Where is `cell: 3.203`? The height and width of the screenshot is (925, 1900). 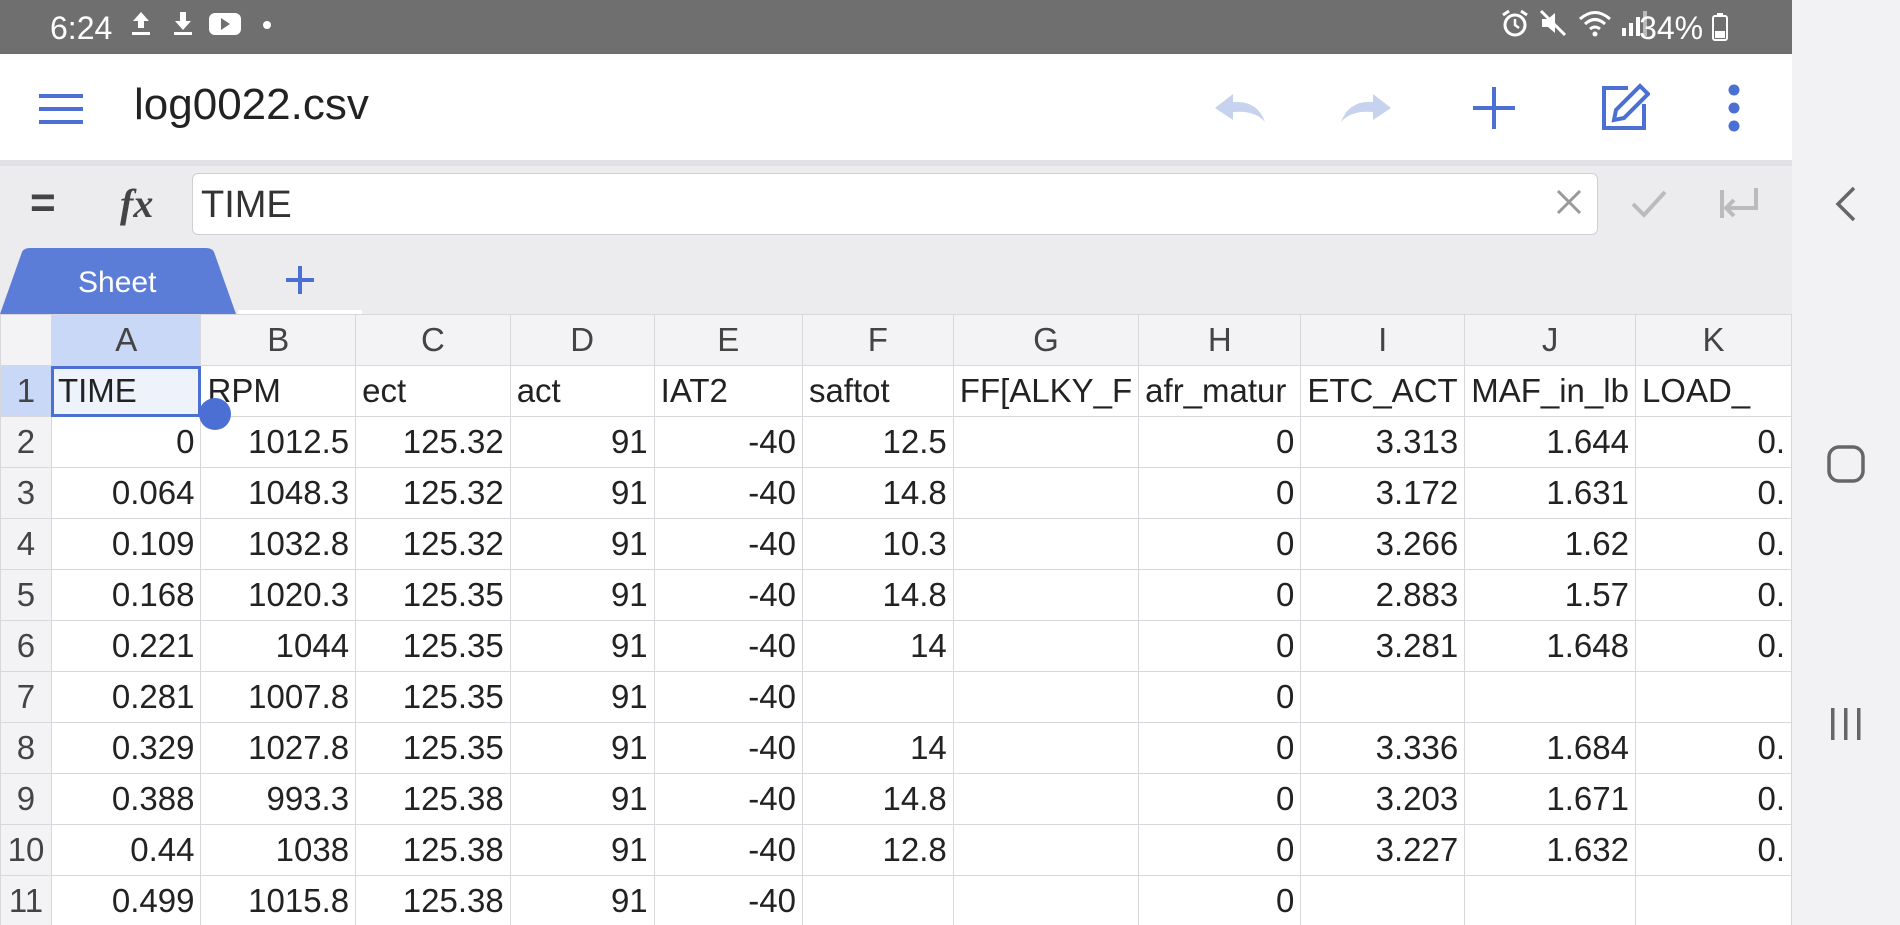 cell: 3.203 is located at coordinates (1383, 799).